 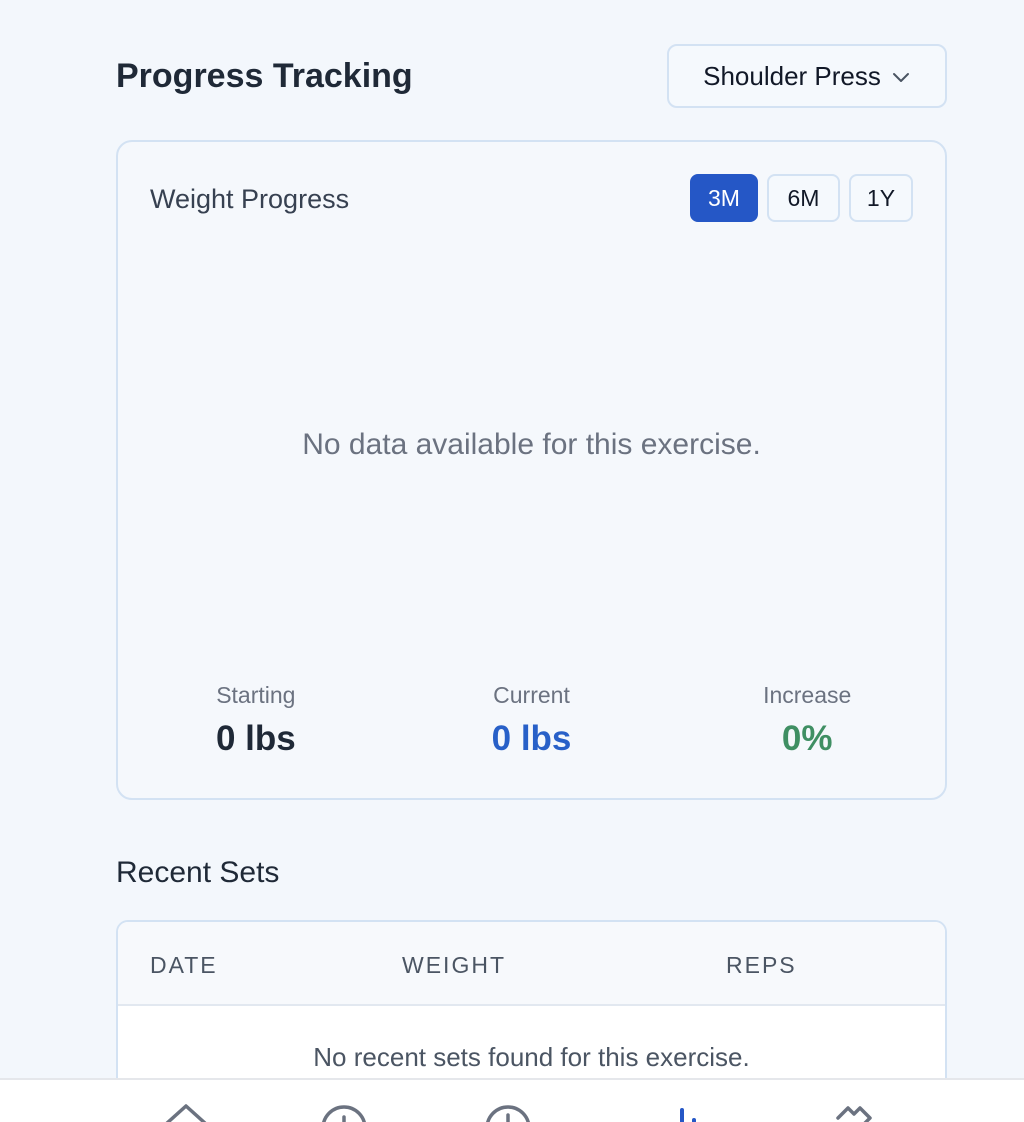 I want to click on stat-current-value: 0 lbs, so click(x=531, y=738).